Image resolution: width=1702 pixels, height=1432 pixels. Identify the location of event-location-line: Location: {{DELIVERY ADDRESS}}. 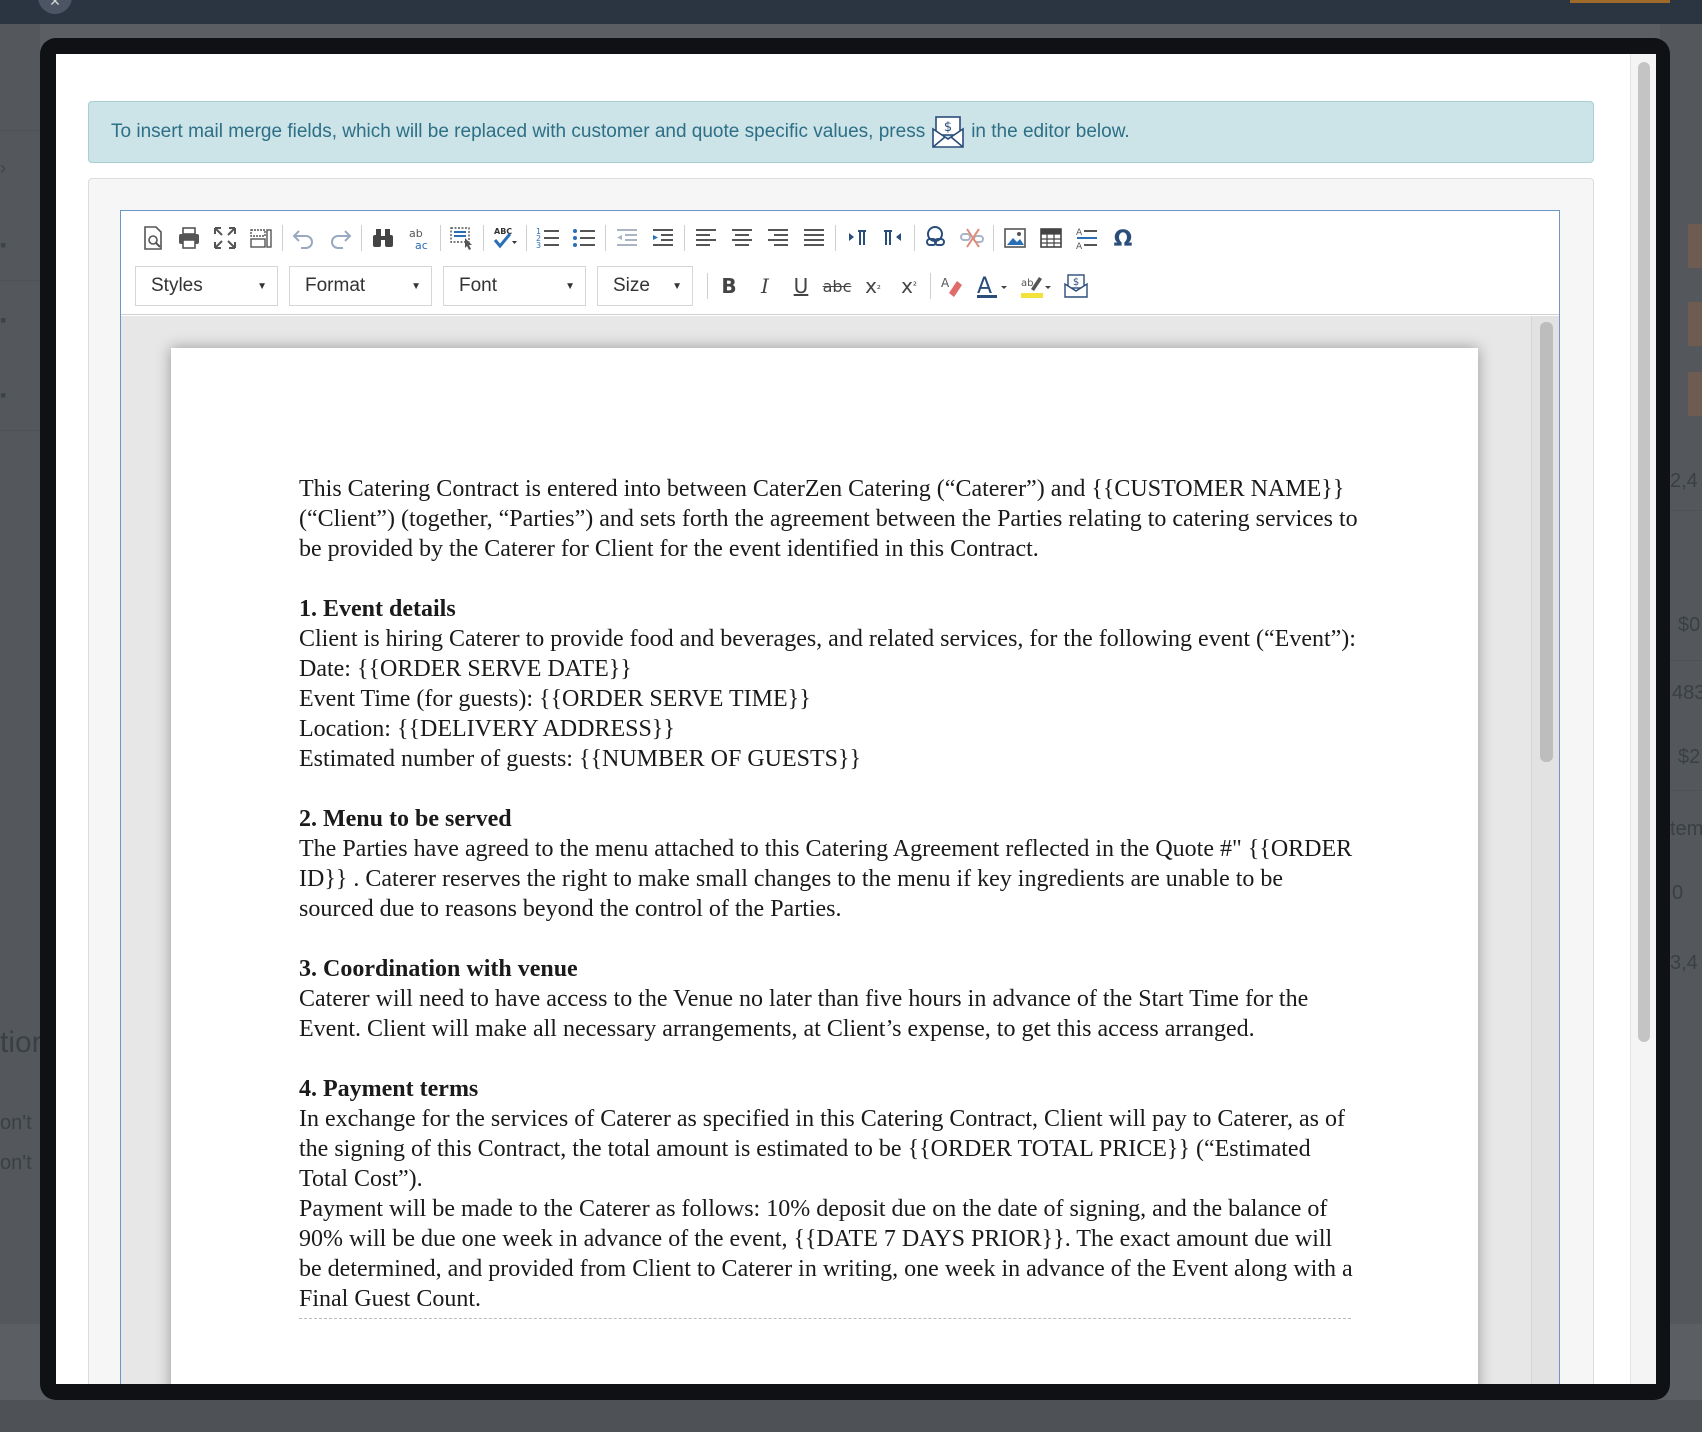
(487, 729).